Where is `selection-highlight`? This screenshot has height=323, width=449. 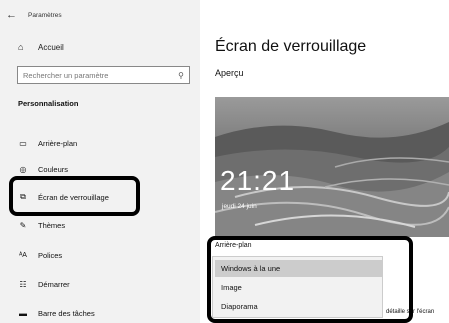 selection-highlight is located at coordinates (74, 196).